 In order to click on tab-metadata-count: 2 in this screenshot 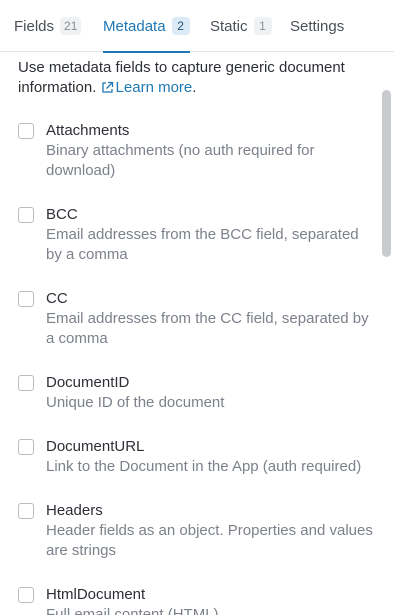, I will do `click(180, 26)`.